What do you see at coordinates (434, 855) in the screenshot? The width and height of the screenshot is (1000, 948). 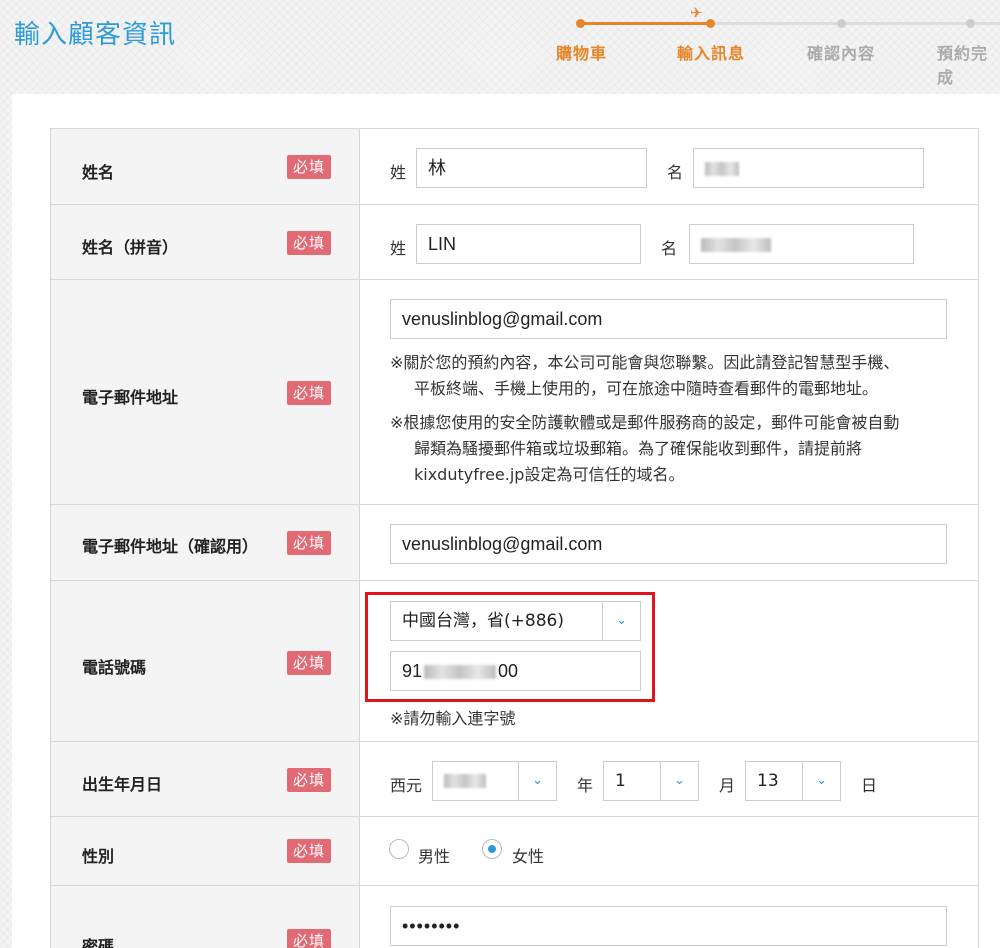 I see `gender-male-label: 男性` at bounding box center [434, 855].